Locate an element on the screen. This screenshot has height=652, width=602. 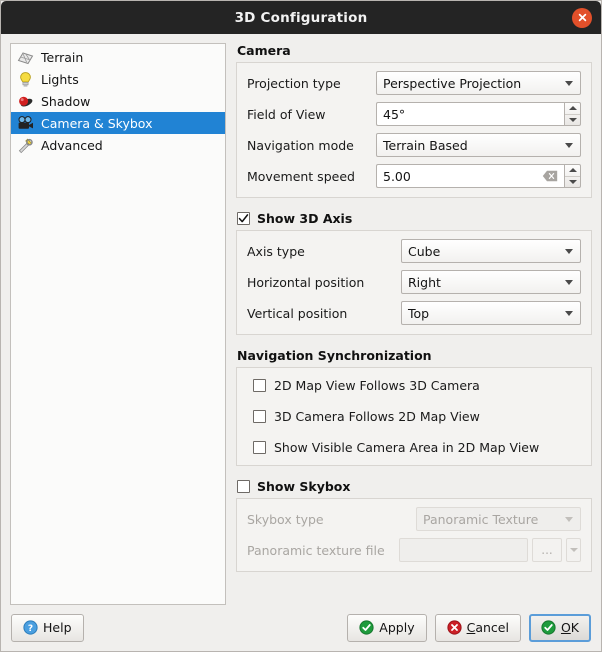
checkbox-3d-follows-2d: 3D Camera Follows 2D Map View is located at coordinates (417, 416).